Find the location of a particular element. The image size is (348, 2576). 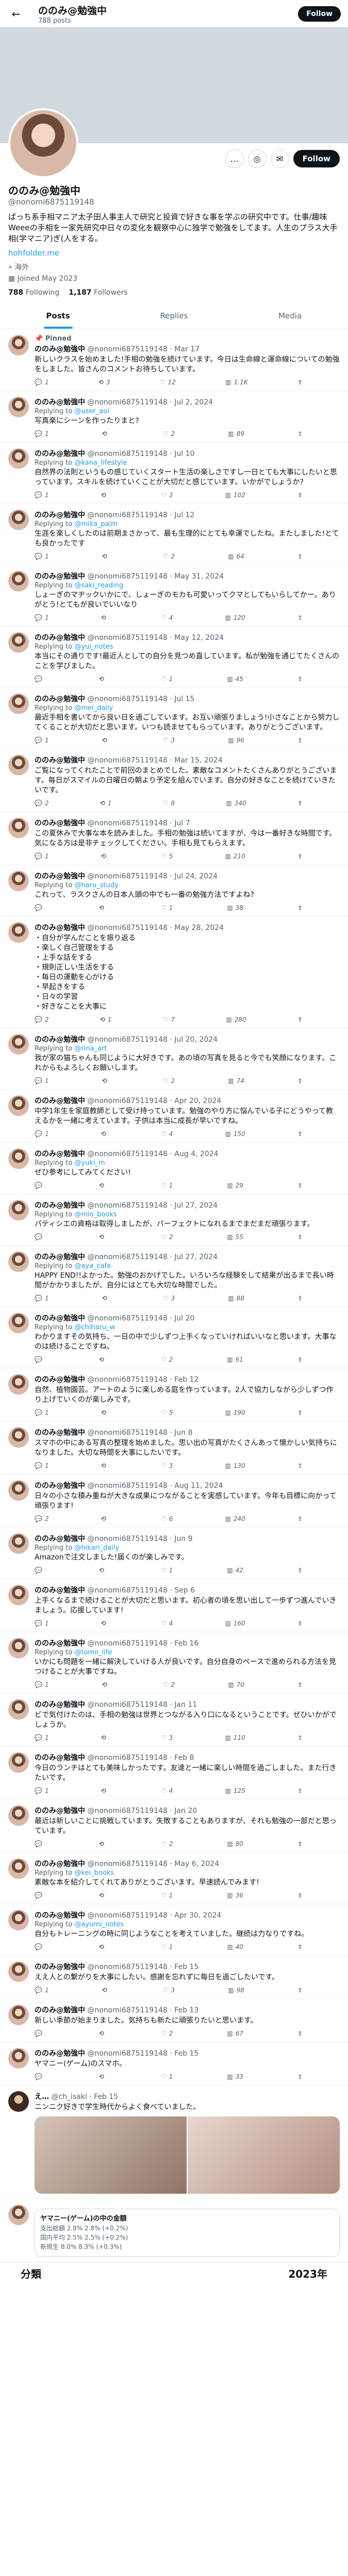

reply-handle: @chiharu_w is located at coordinates (94, 1327).